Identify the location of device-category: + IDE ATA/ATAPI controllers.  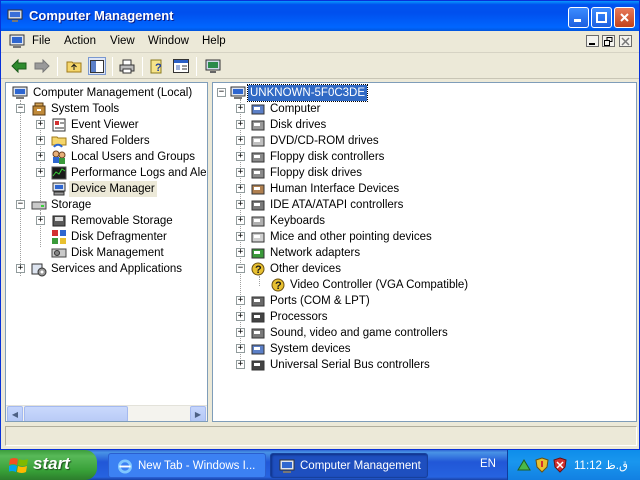
(413, 205).